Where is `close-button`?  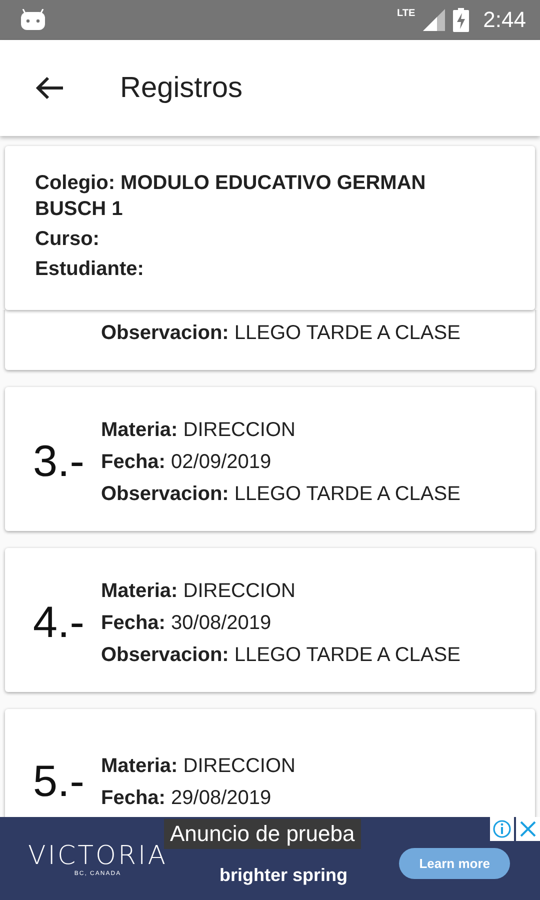 close-button is located at coordinates (528, 829).